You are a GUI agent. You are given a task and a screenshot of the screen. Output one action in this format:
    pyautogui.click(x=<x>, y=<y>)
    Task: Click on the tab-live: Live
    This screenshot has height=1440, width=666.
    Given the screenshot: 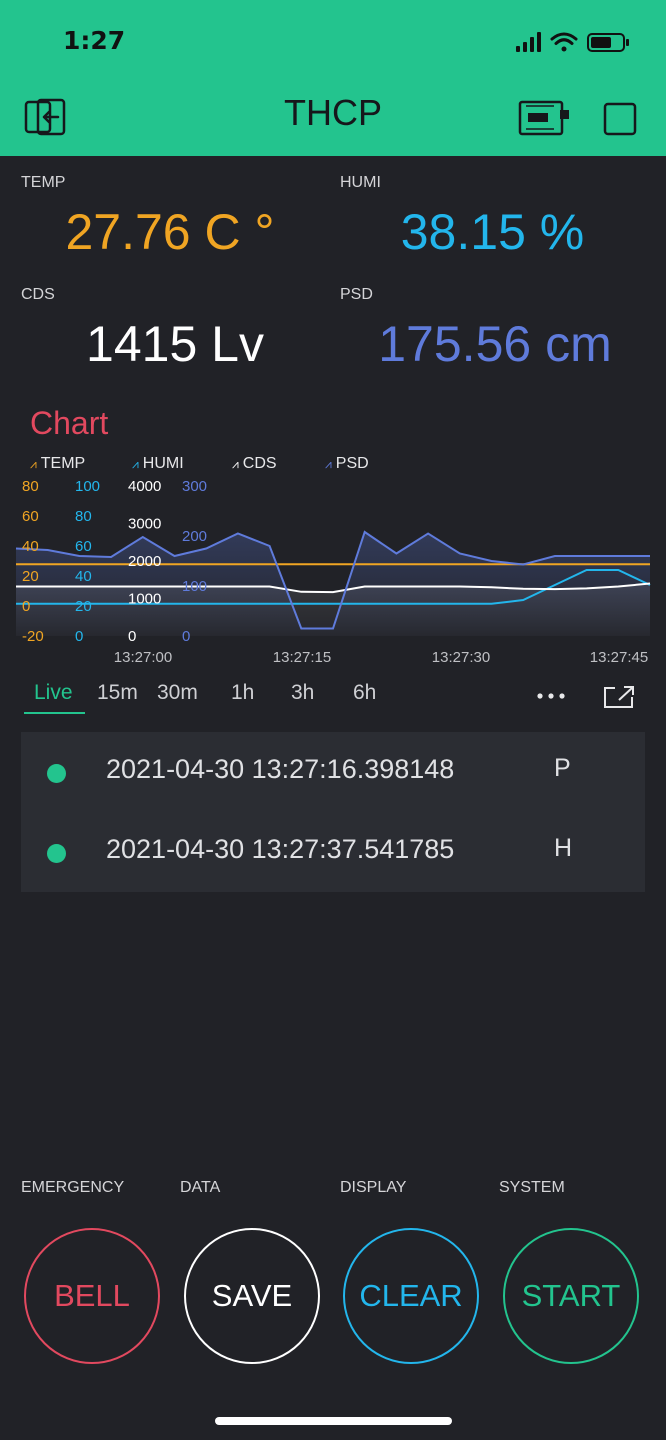 What is the action you would take?
    pyautogui.click(x=53, y=693)
    